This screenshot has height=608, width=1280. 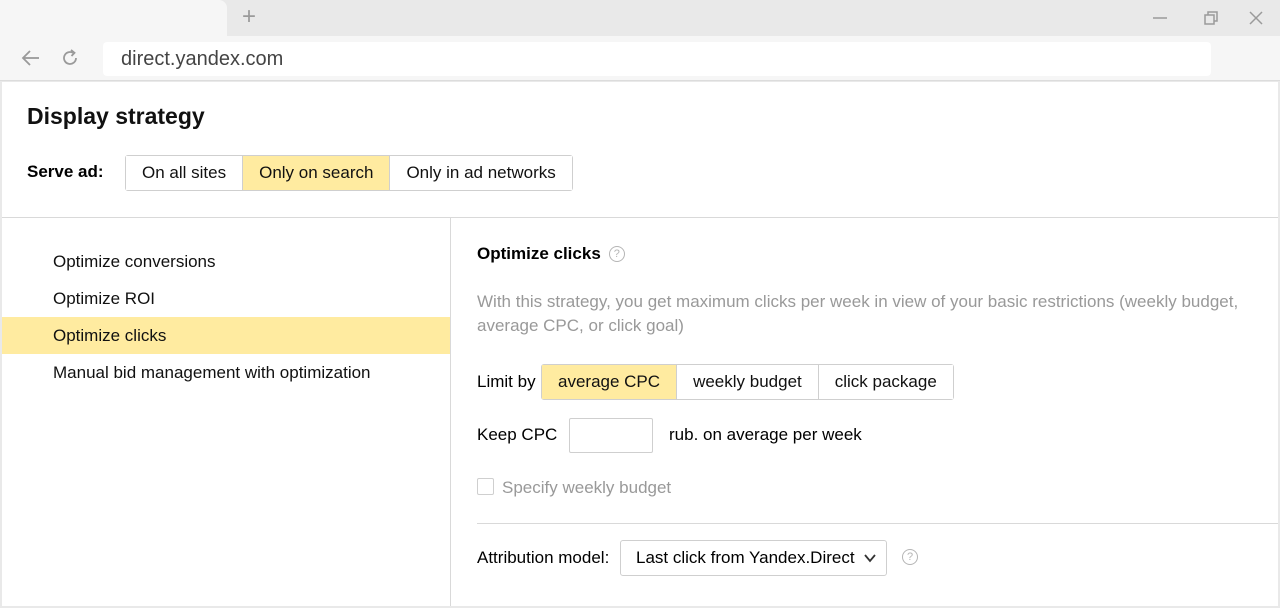 I want to click on cpc-suffix-label: rub. on average per week, so click(x=765, y=434).